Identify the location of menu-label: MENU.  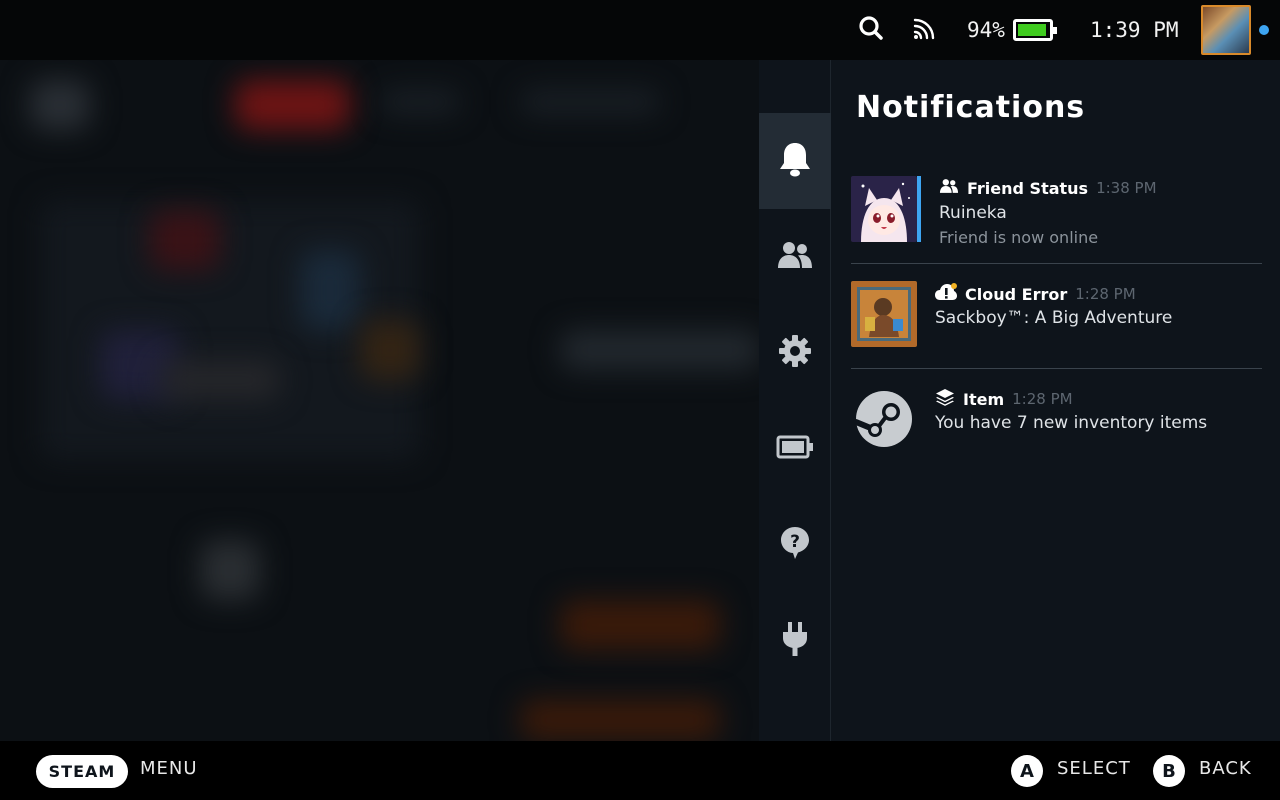
(169, 768).